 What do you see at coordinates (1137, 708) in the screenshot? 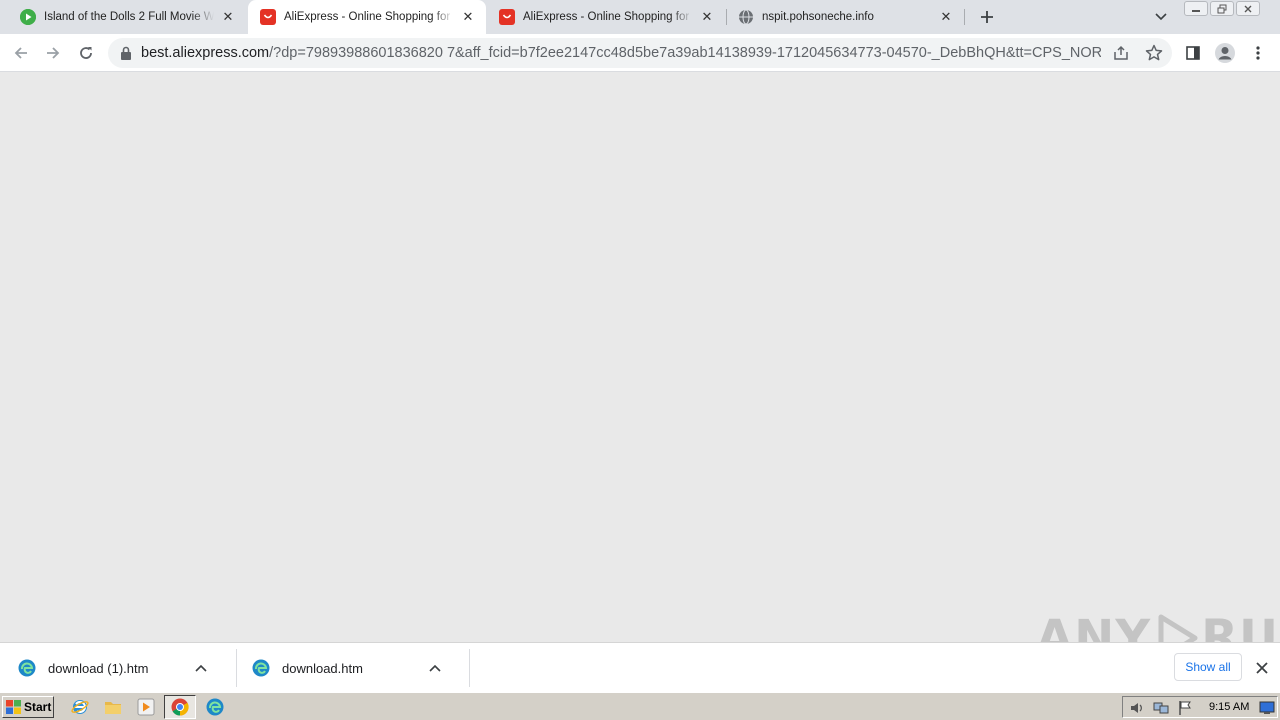
I see `volume-icon` at bounding box center [1137, 708].